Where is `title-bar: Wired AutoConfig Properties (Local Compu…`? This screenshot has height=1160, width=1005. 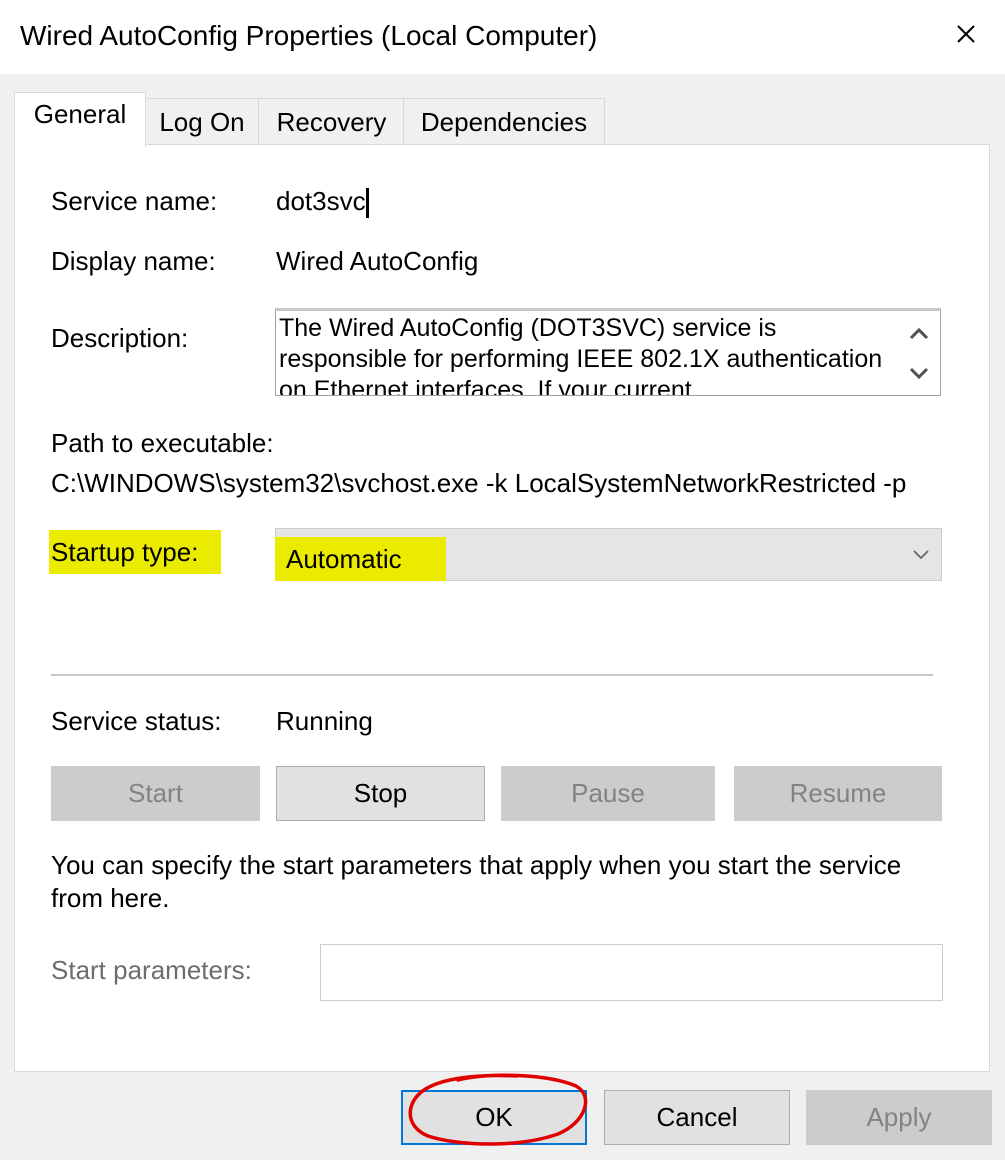
title-bar: Wired AutoConfig Properties (Local Compu… is located at coordinates (502, 37).